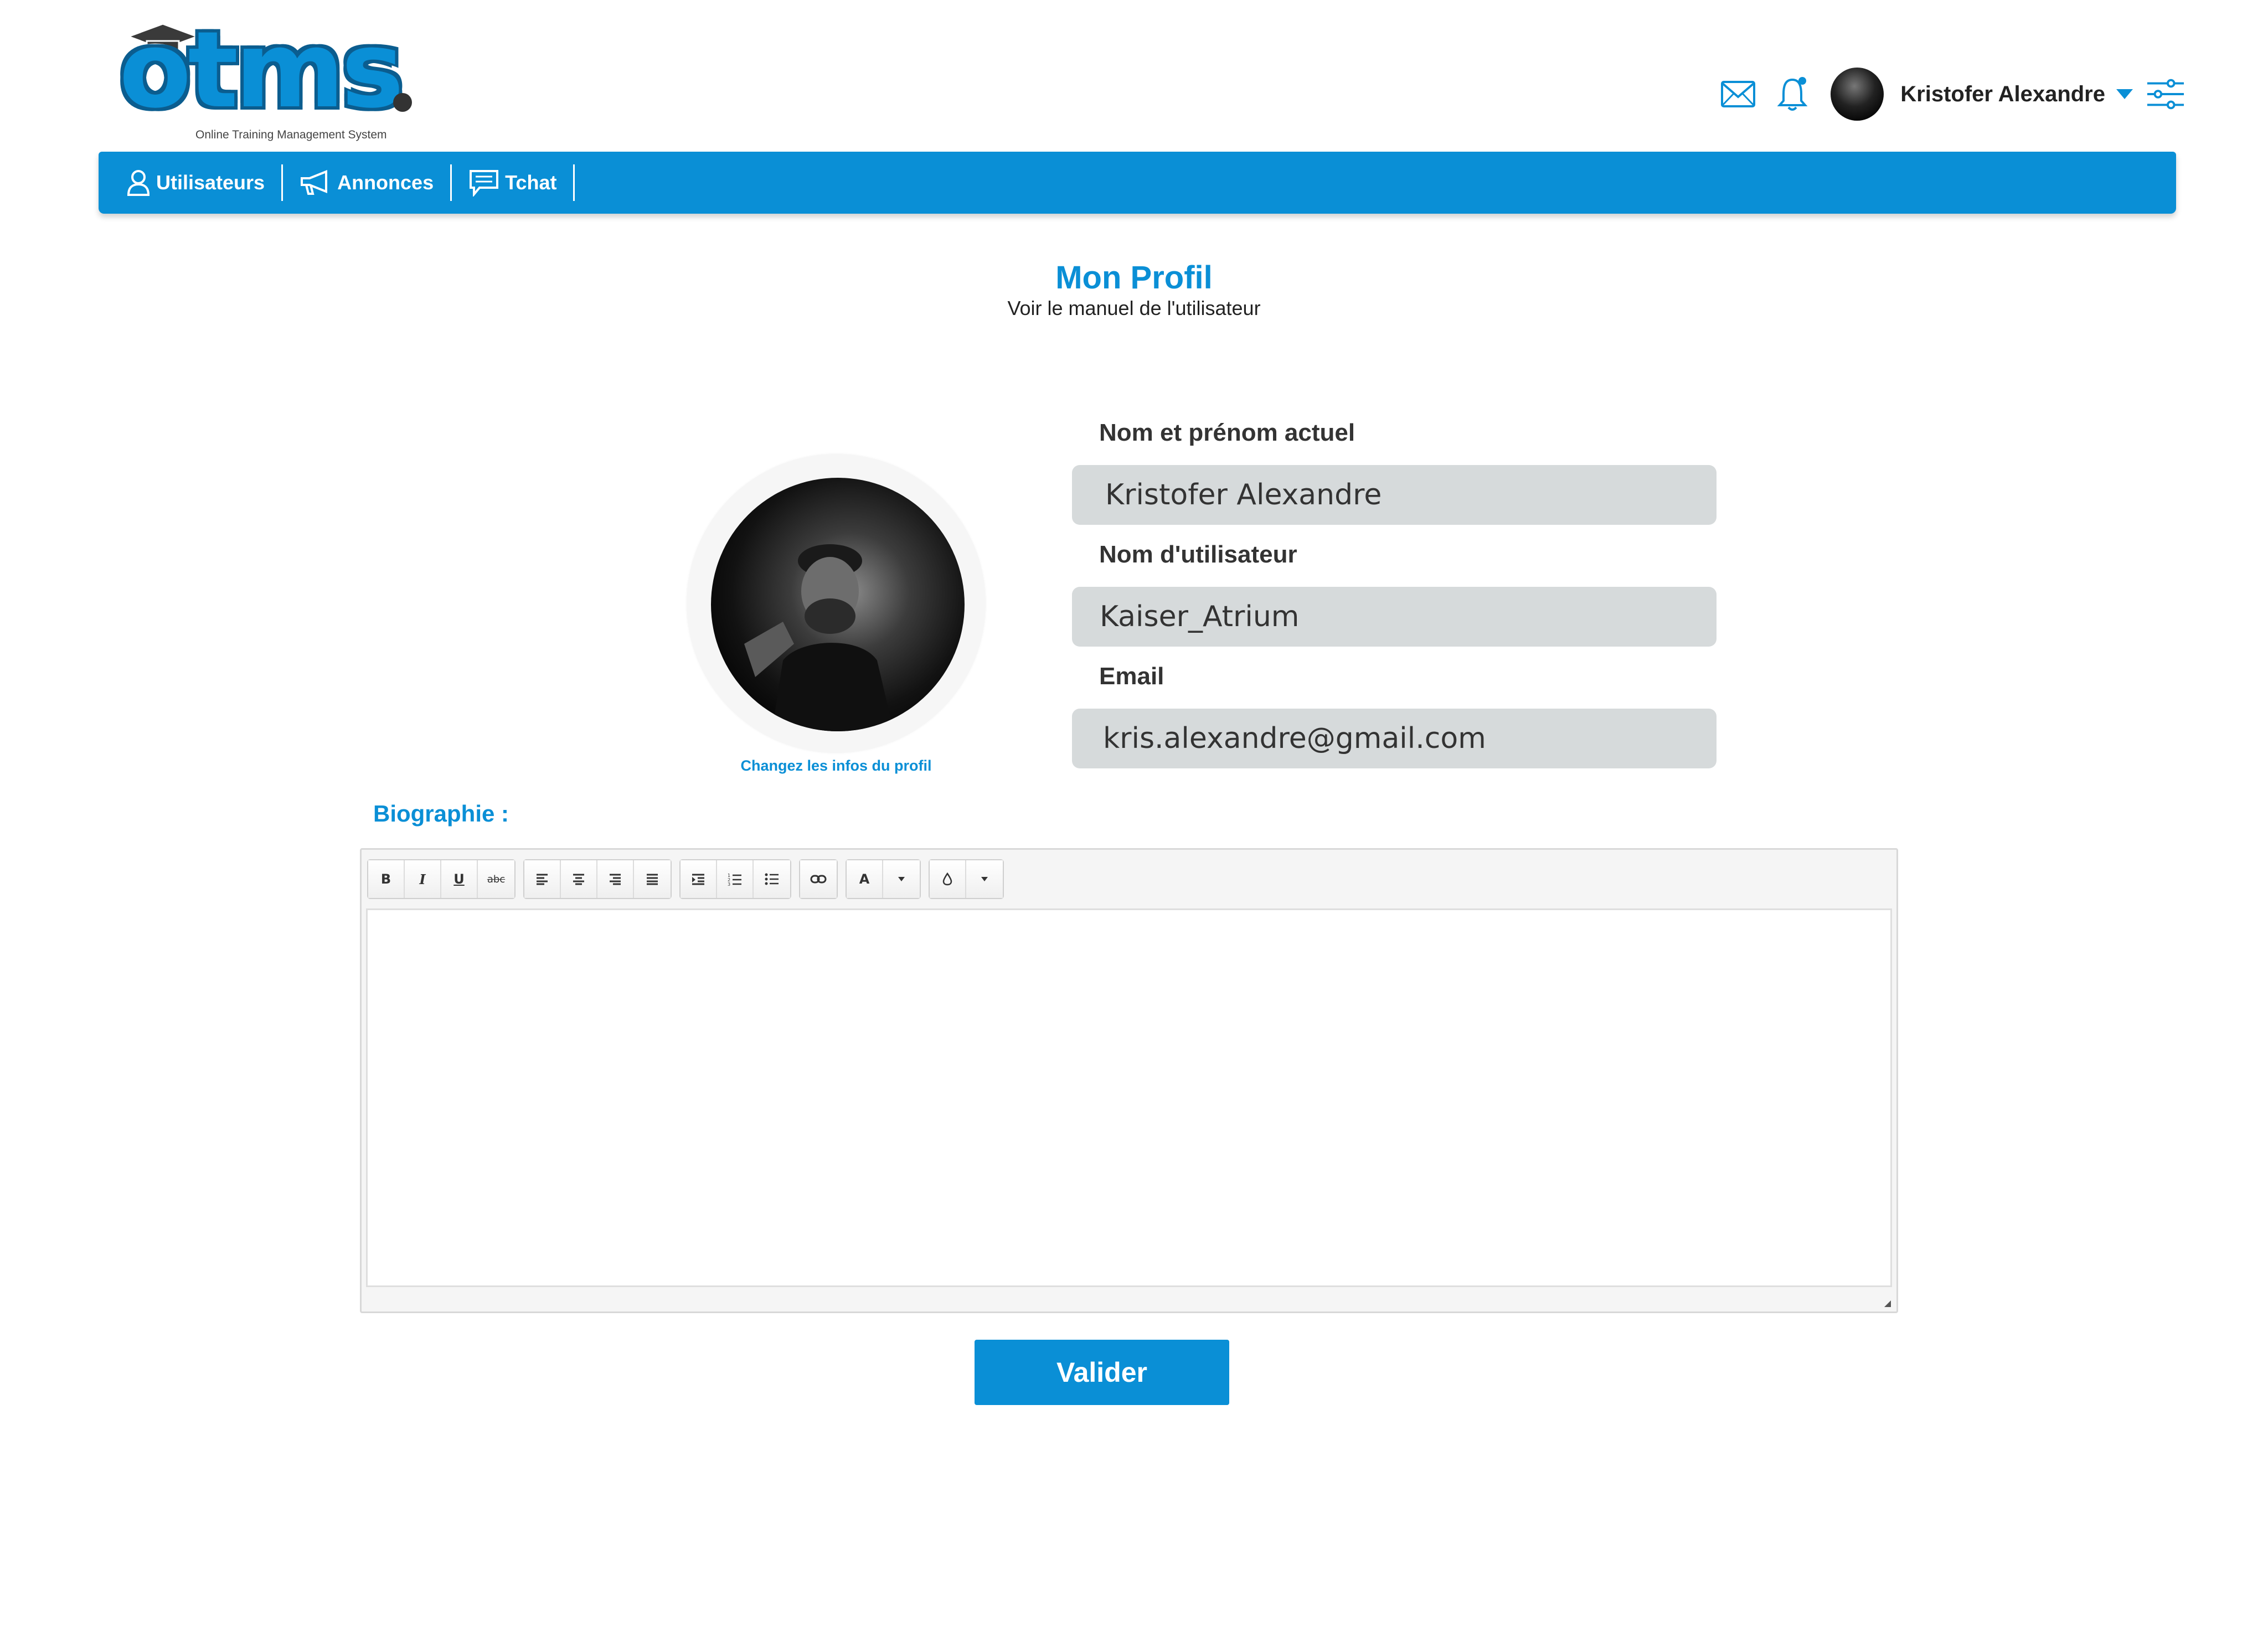 This screenshot has width=2268, height=1637. What do you see at coordinates (542, 879) in the screenshot?
I see `align-left-icon` at bounding box center [542, 879].